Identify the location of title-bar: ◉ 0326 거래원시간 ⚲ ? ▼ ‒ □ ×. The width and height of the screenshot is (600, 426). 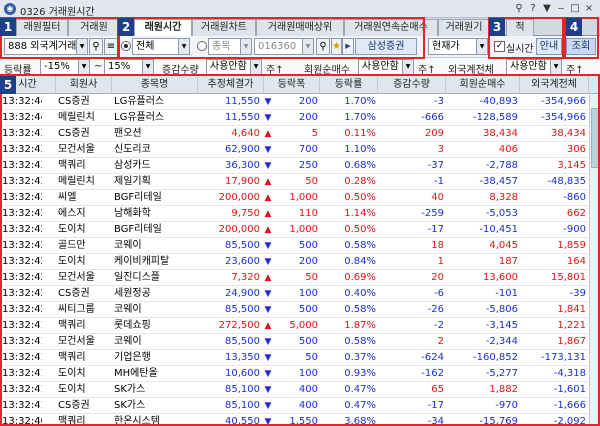
(300, 9).